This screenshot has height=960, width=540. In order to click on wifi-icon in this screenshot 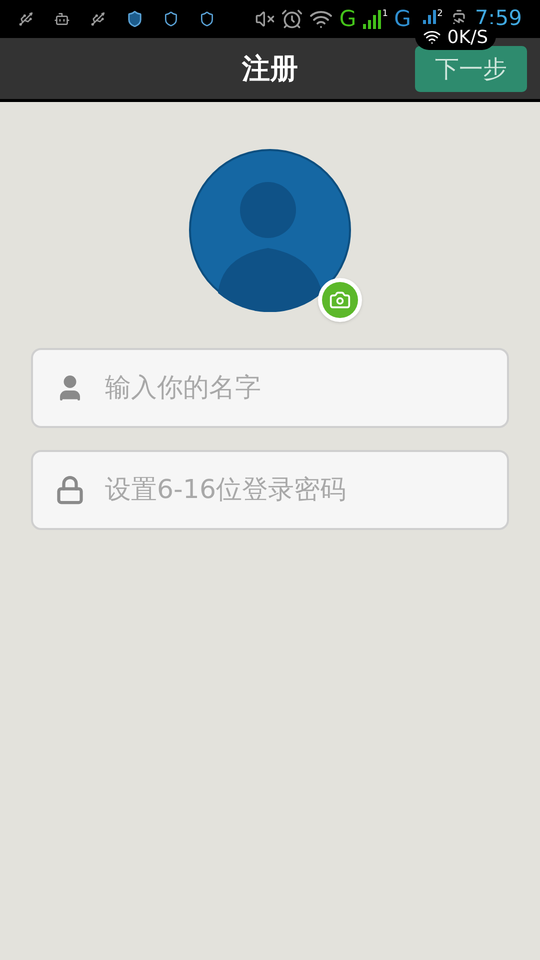, I will do `click(432, 37)`.